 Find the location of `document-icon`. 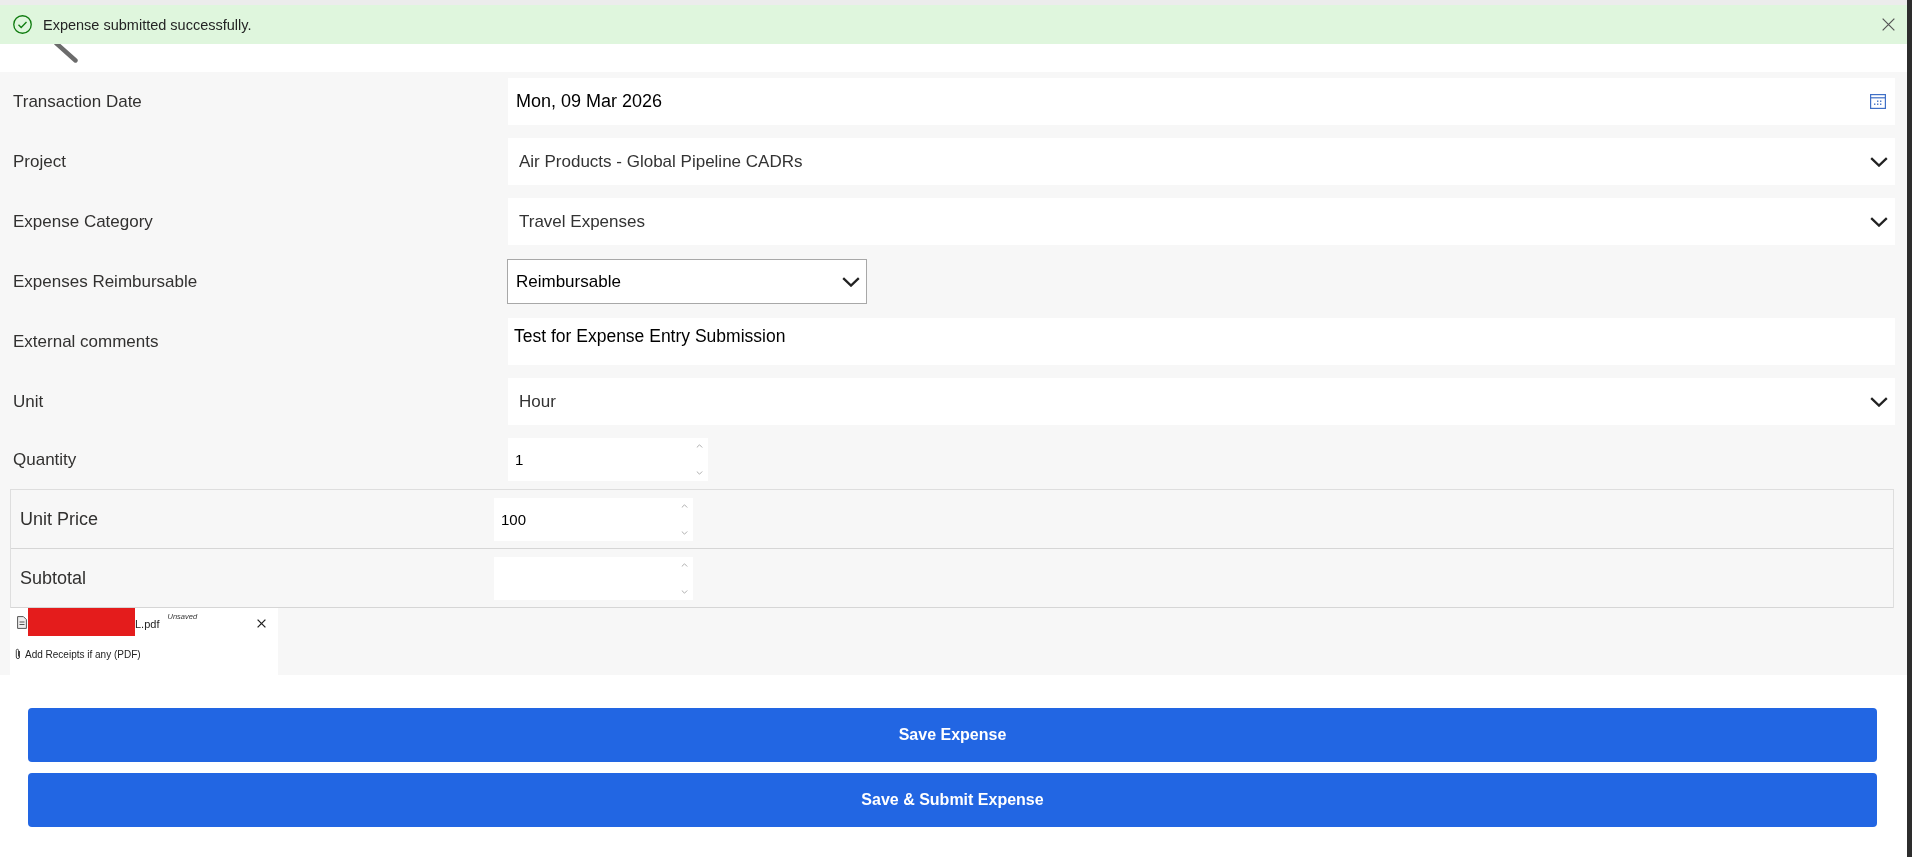

document-icon is located at coordinates (22, 622).